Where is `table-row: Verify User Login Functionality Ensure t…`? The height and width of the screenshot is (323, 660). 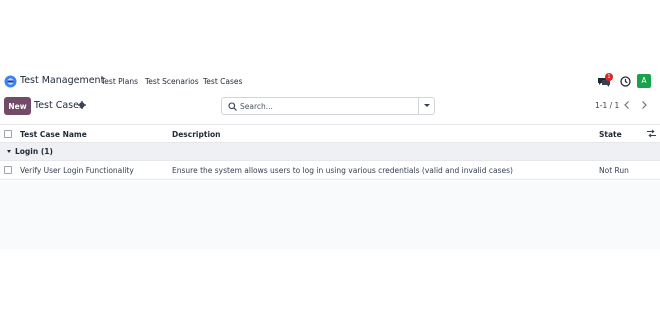 table-row: Verify User Login Functionality Ensure t… is located at coordinates (330, 170).